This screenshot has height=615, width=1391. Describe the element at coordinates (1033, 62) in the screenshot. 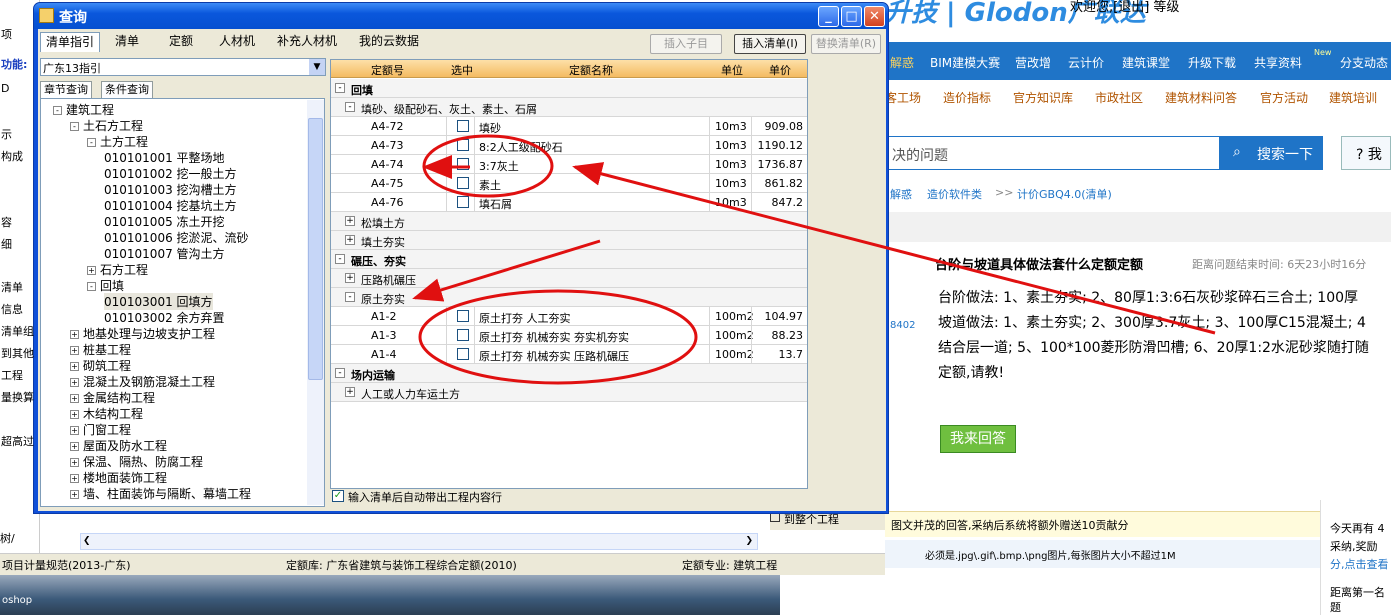

I see `nav-item: 营改增` at that location.